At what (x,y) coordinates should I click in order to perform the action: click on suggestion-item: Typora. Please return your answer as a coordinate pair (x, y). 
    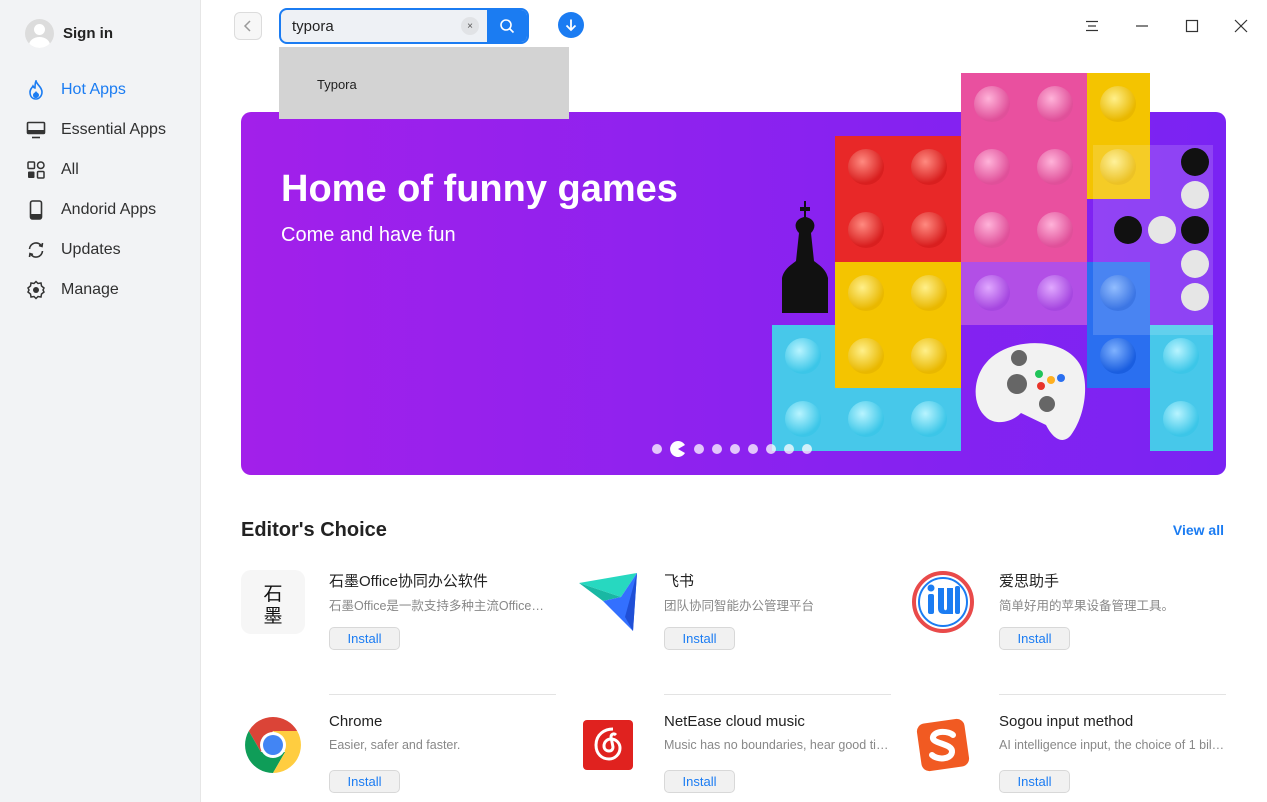
    Looking at the image, I should click on (424, 83).